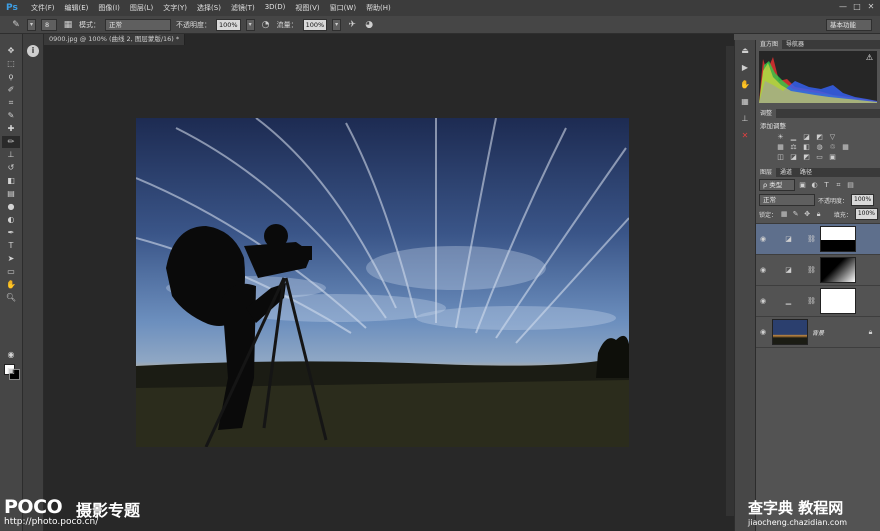 The image size is (880, 531). I want to click on crop-tool-icon: ⌗, so click(11, 103).